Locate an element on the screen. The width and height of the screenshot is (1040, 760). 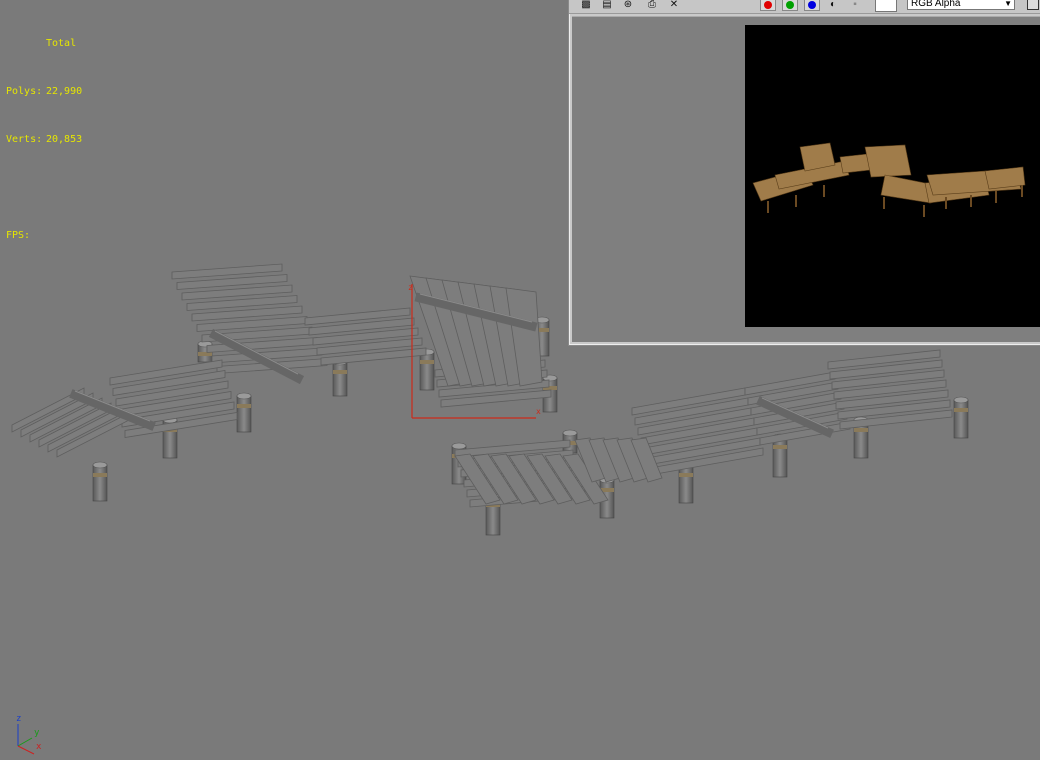
save-icon: ▩ is located at coordinates (586, 5).